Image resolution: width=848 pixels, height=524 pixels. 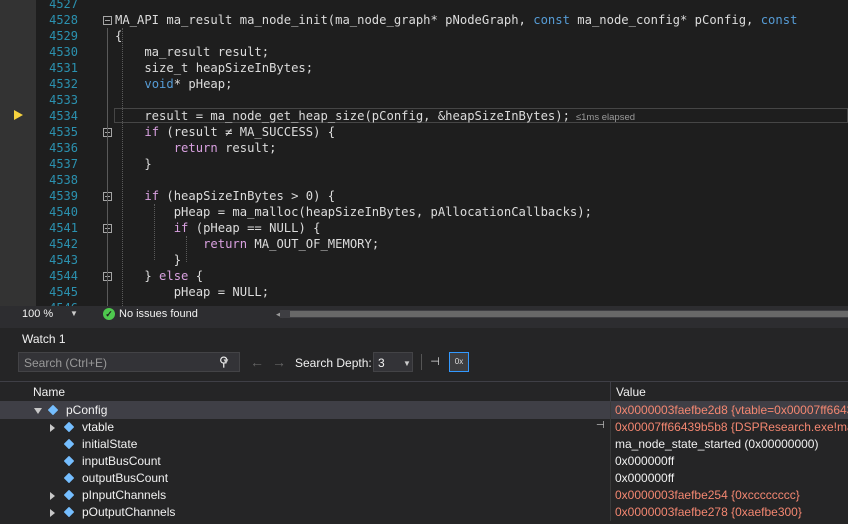 What do you see at coordinates (731, 444) in the screenshot?
I see `watch-row-value: ma_node_state_started (0x00000000)` at bounding box center [731, 444].